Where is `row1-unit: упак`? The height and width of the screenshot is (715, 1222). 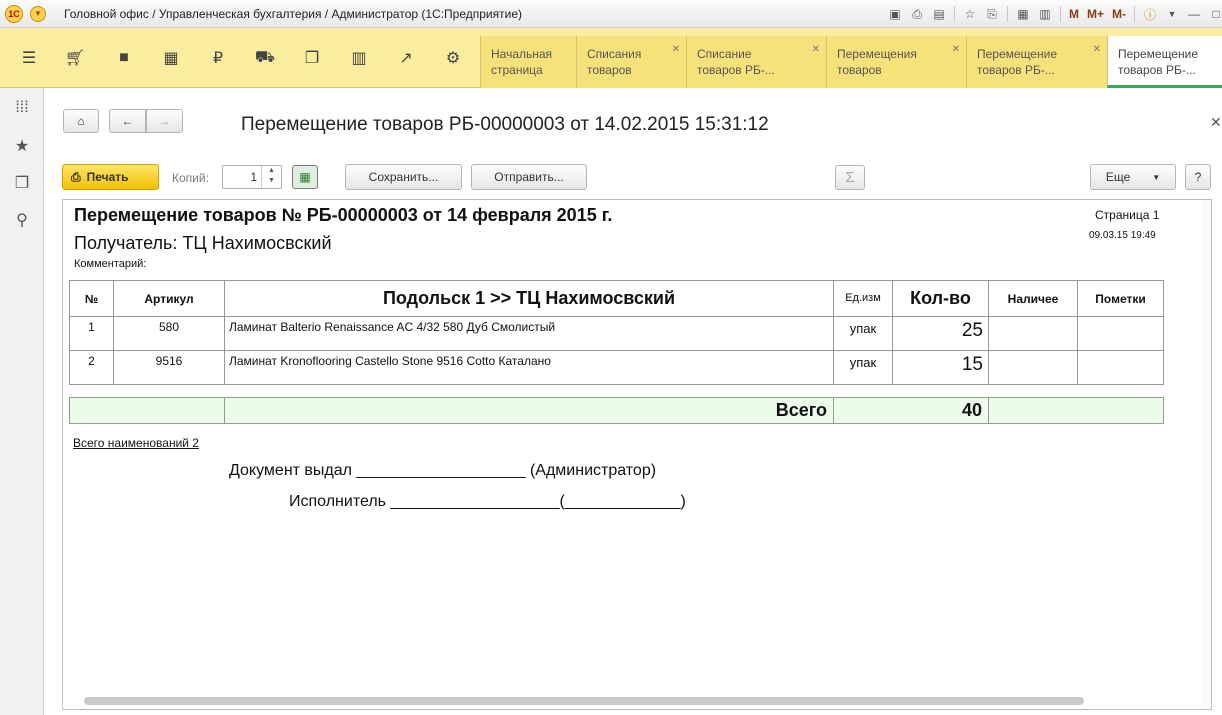
row1-unit: упак is located at coordinates (863, 333).